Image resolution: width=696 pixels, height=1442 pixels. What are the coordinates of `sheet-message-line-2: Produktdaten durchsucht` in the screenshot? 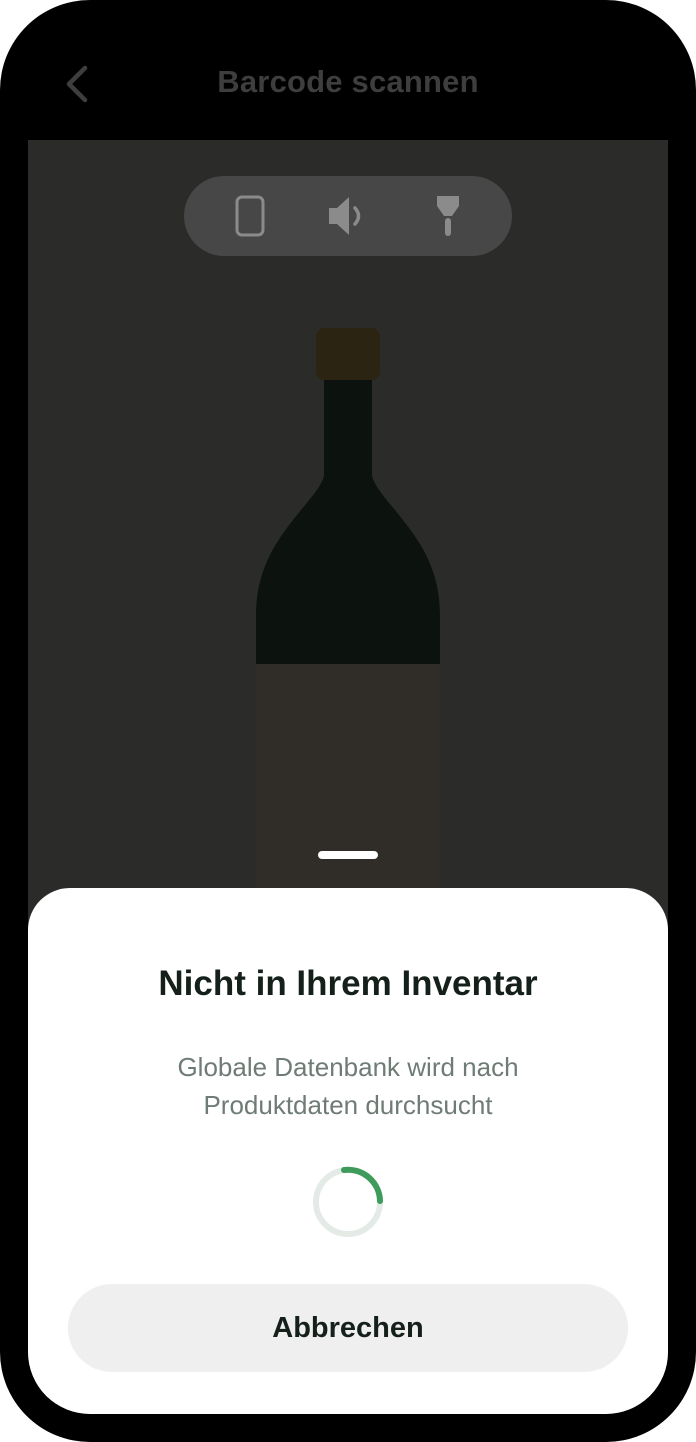 It's located at (348, 1105).